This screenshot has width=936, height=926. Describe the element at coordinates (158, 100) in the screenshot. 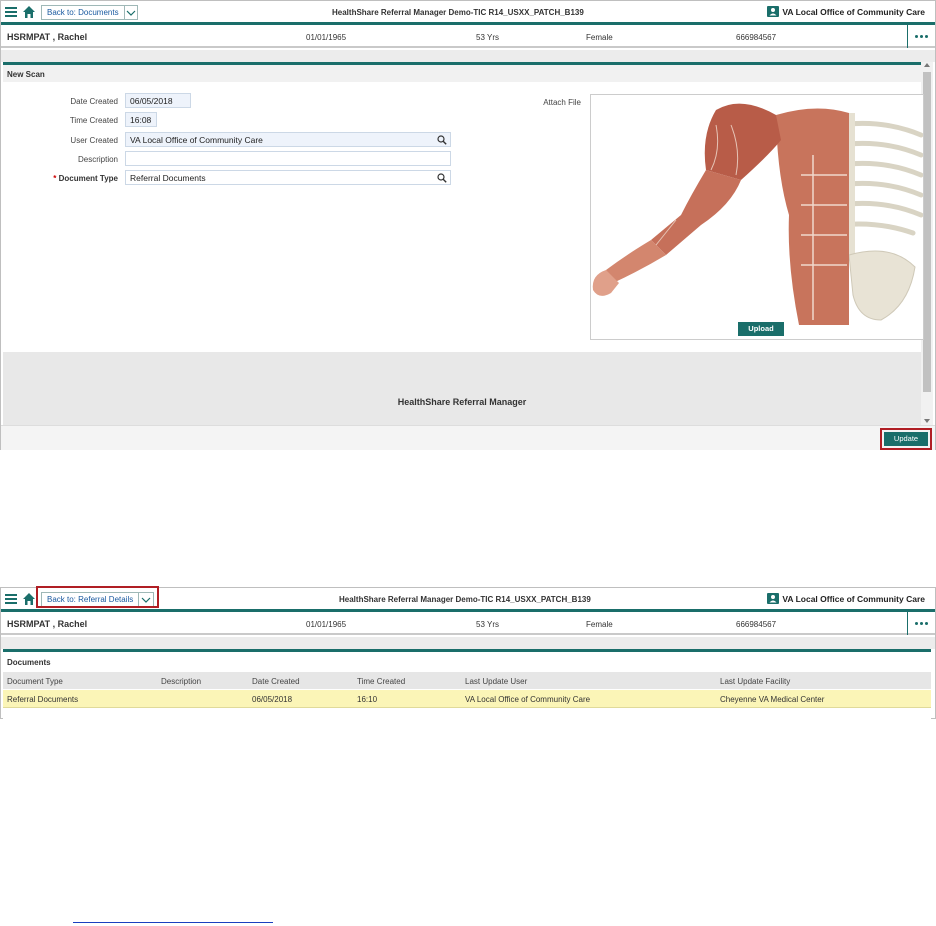

I see `date-created-field: 06/05/2018` at that location.